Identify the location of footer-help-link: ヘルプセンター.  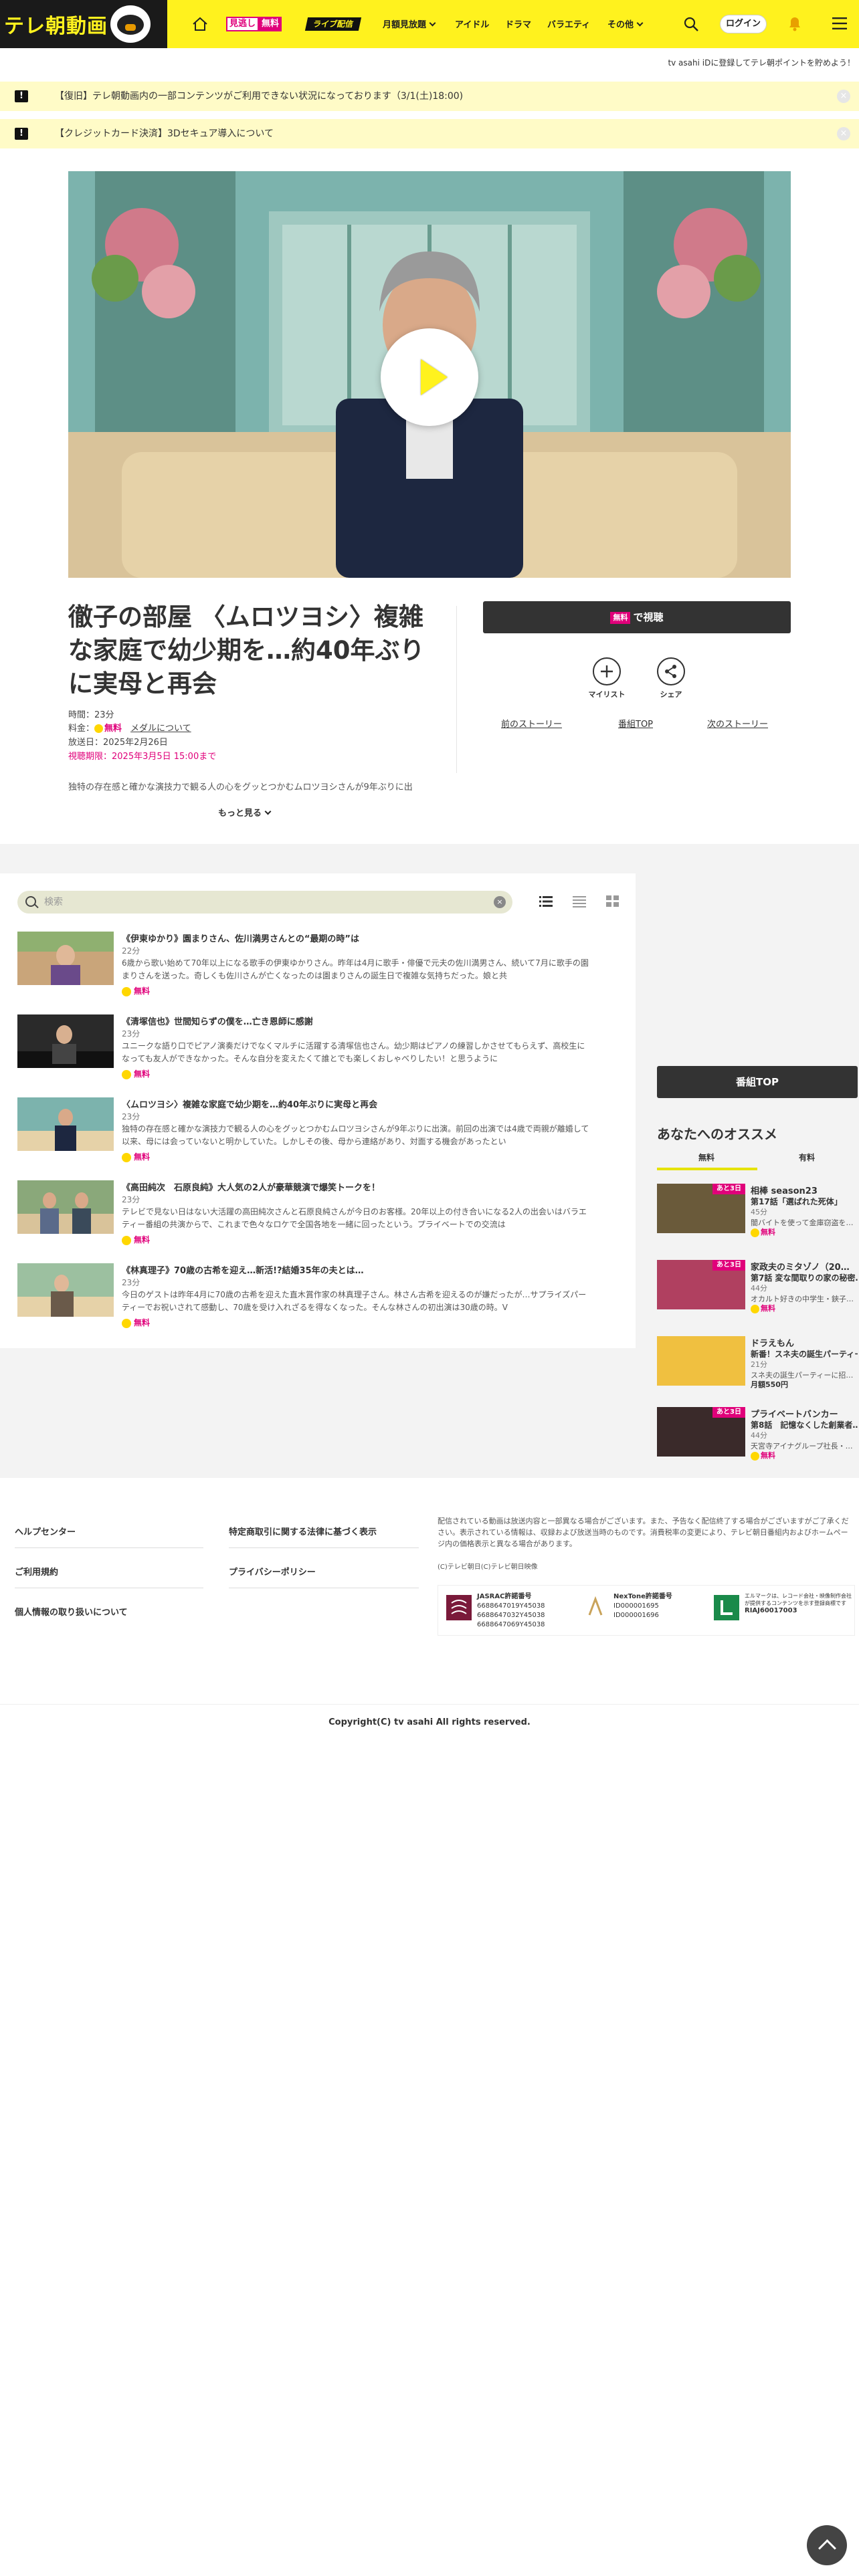
(46, 1531).